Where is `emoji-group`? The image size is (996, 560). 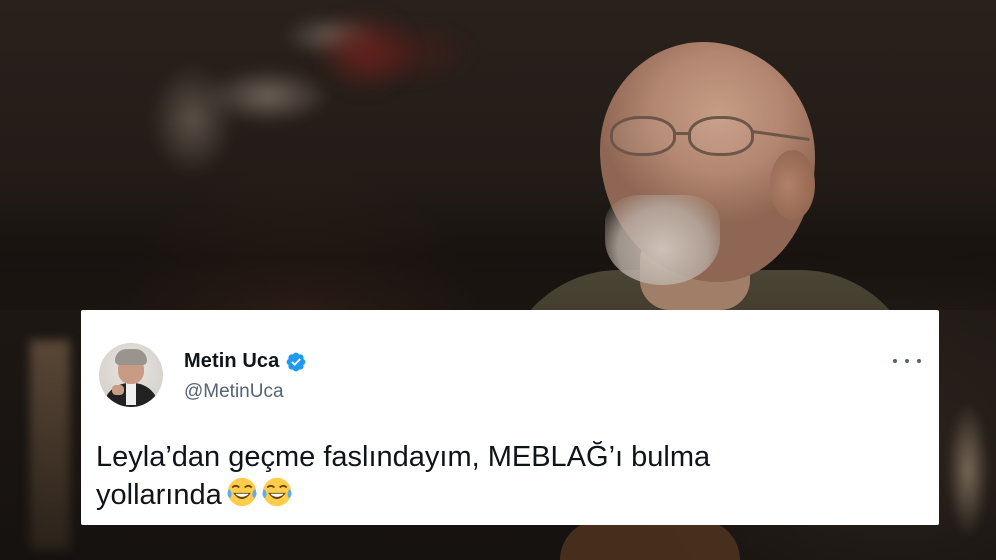 emoji-group is located at coordinates (261, 497).